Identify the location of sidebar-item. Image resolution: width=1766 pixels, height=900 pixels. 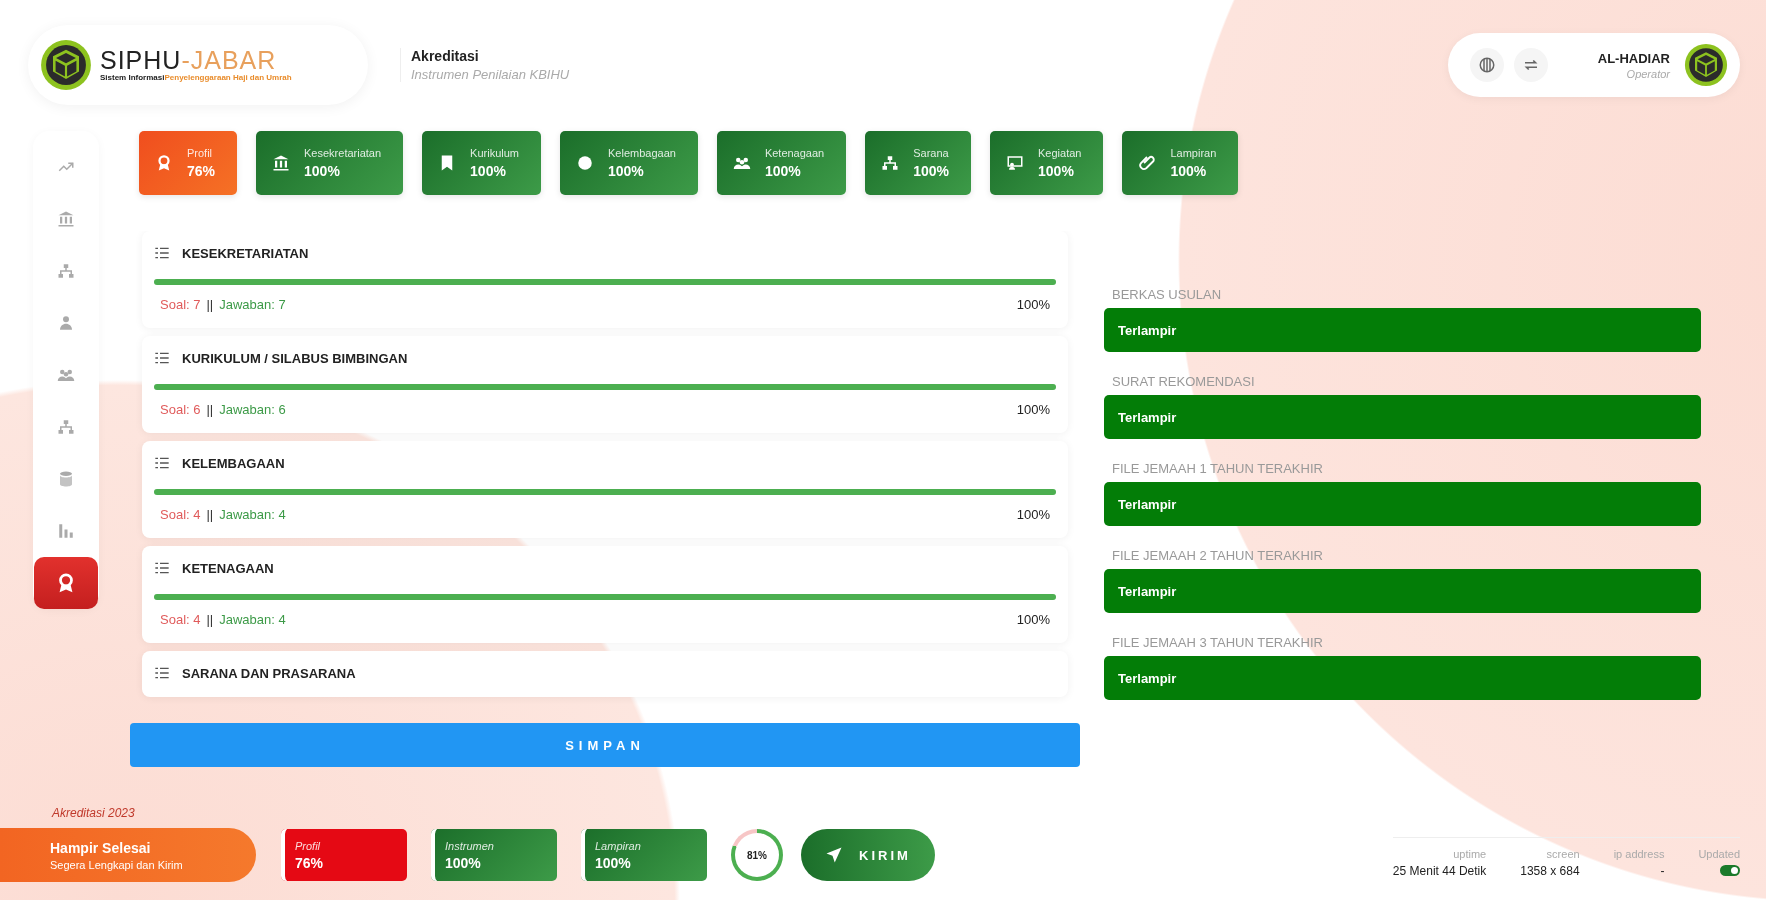
(66, 583).